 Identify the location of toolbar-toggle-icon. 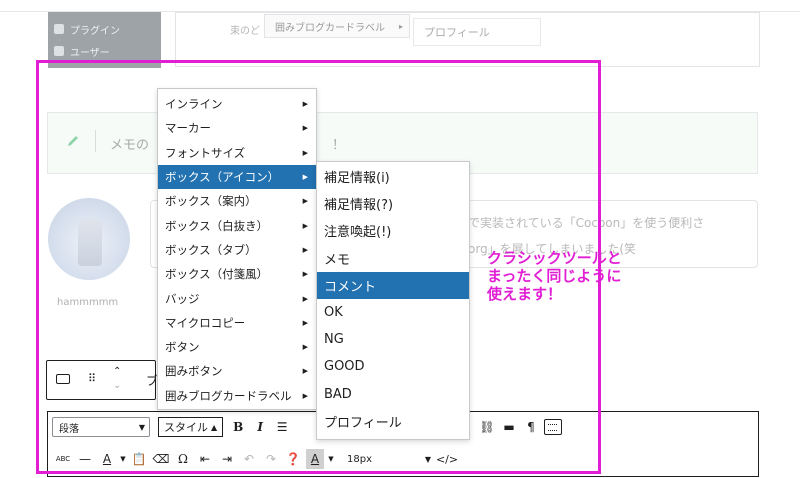
(553, 427).